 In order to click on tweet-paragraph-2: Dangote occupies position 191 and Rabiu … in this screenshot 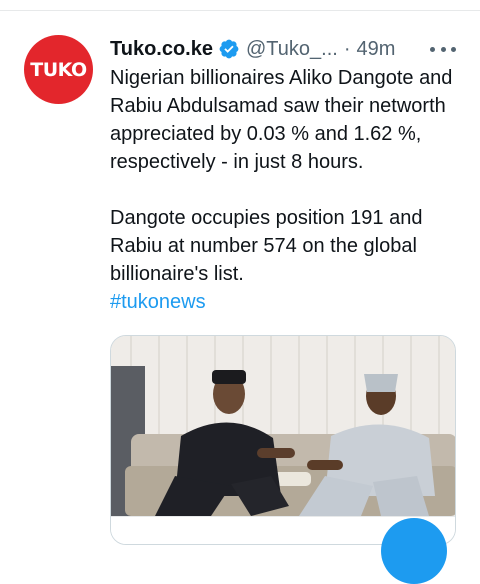, I will do `click(266, 246)`.